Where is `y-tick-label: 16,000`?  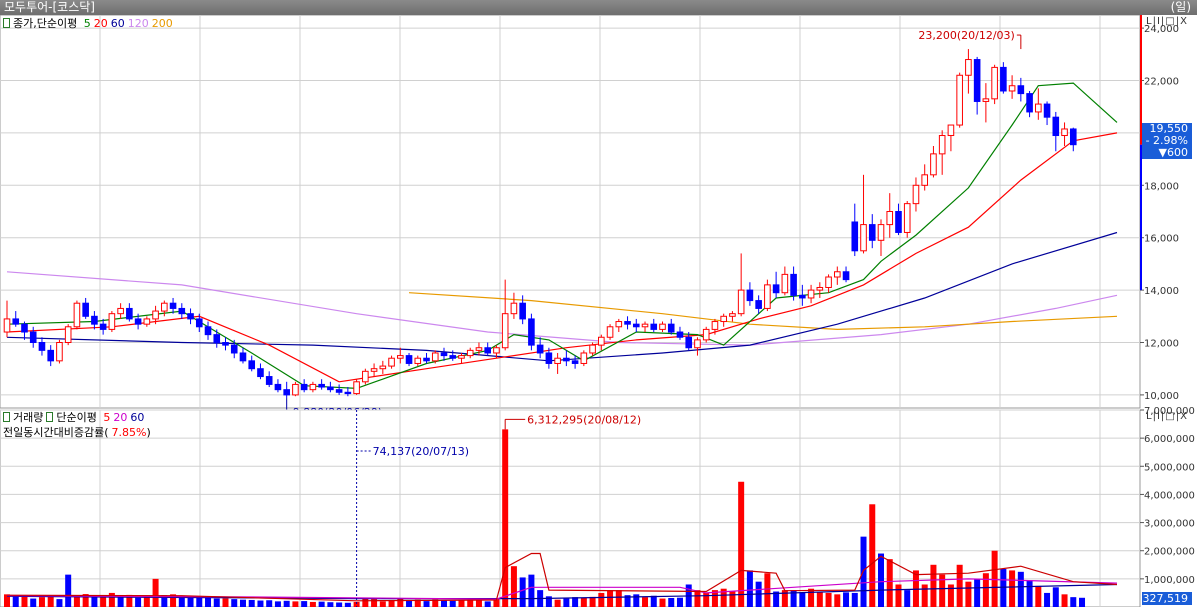 y-tick-label: 16,000 is located at coordinates (1161, 239).